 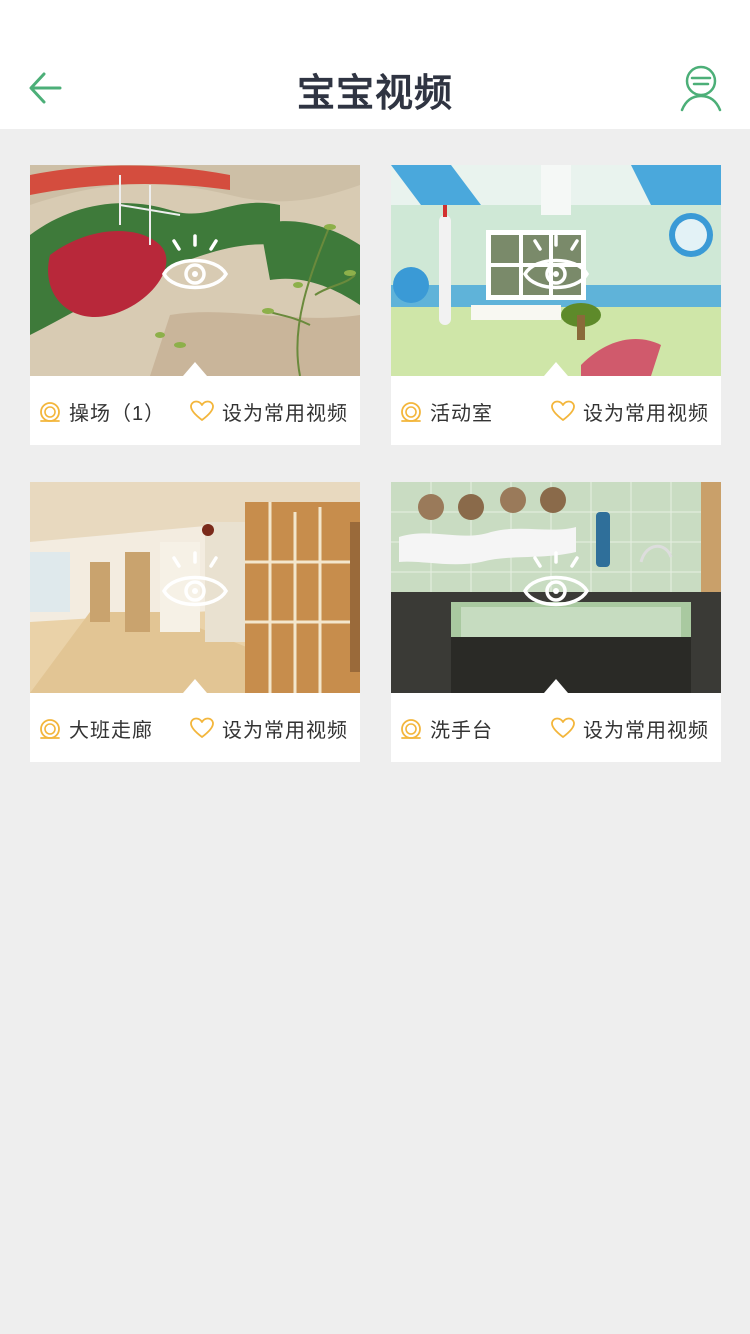 I want to click on user-avatar-icon, so click(x=701, y=88).